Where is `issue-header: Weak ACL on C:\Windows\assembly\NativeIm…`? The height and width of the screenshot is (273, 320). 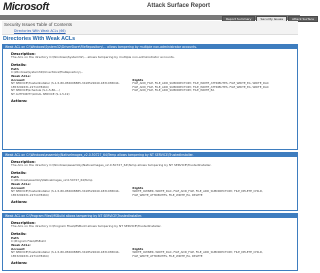 issue-header: Weak ACL on C:\Windows\assembly\NativeIm… is located at coordinates (150, 155).